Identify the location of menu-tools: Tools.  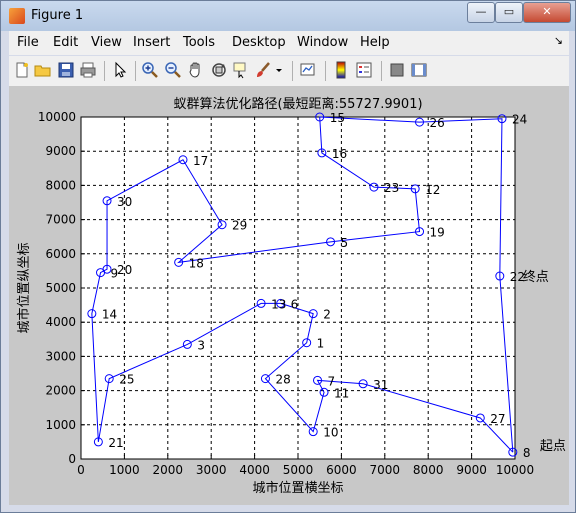
(199, 42).